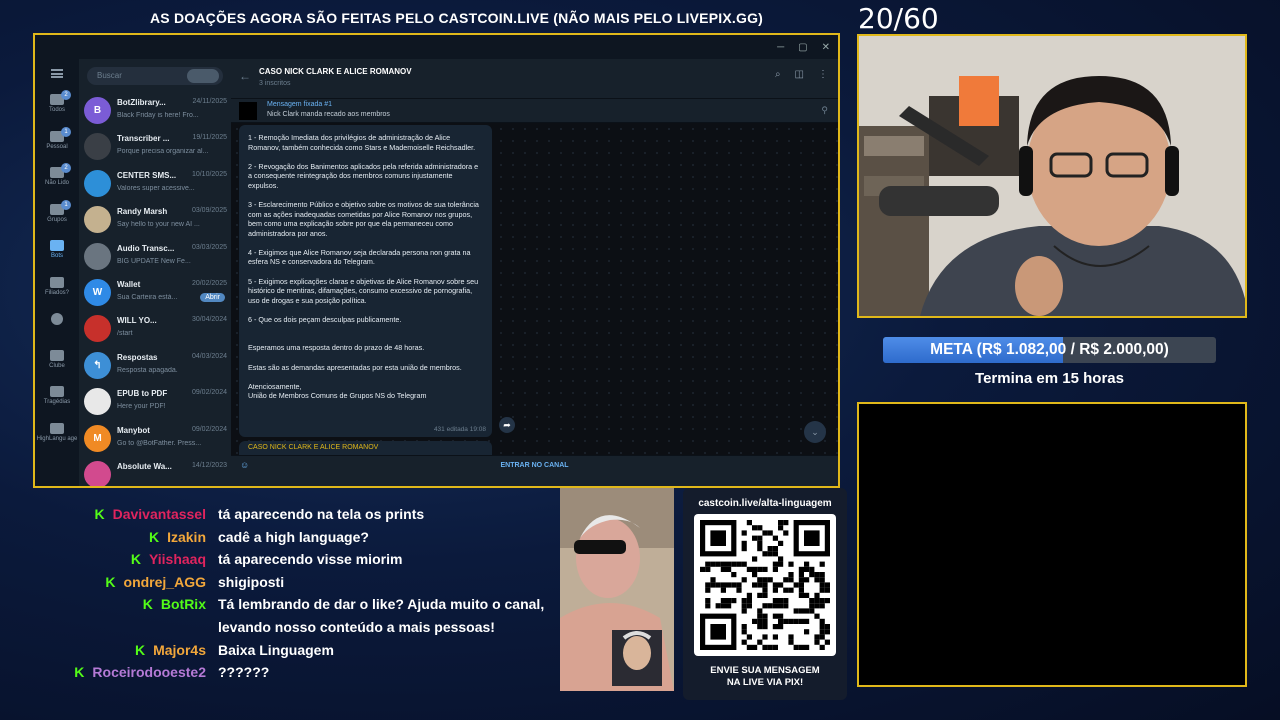  What do you see at coordinates (57, 432) in the screenshot?
I see `folder-10: HighLangu age` at bounding box center [57, 432].